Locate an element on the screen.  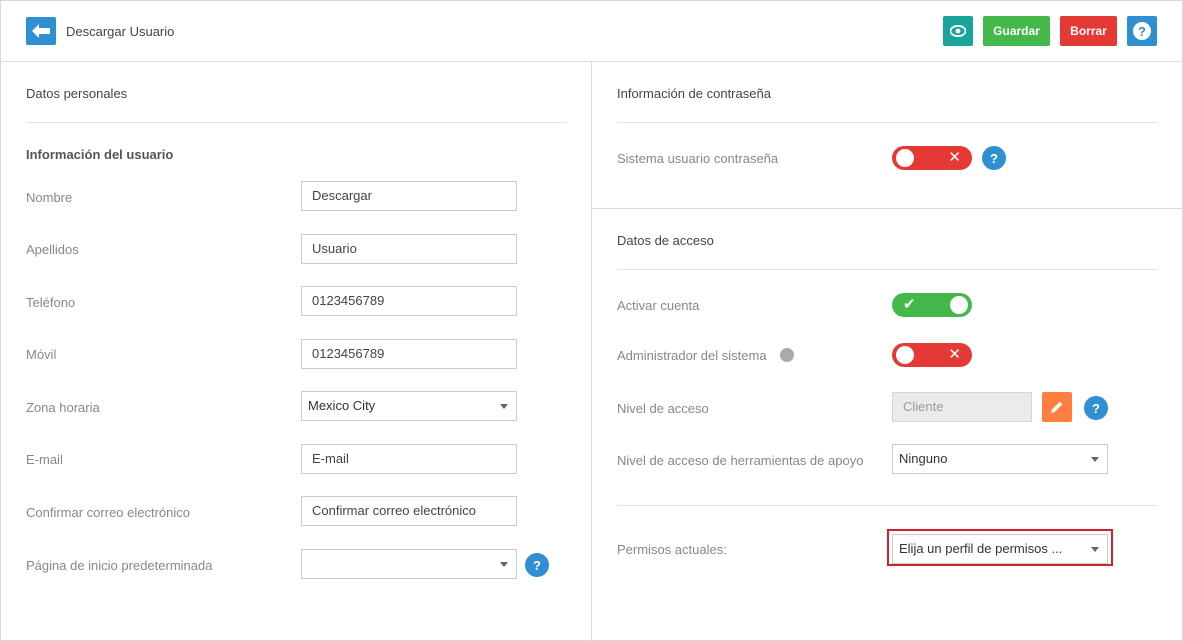
label-administrador: Administrador del sistema is located at coordinates (692, 355).